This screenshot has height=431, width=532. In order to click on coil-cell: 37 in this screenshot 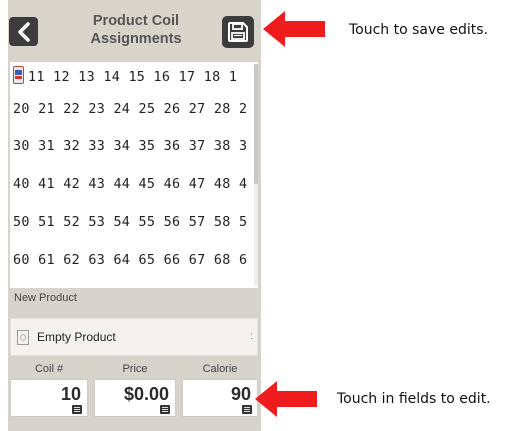, I will do `click(197, 146)`.